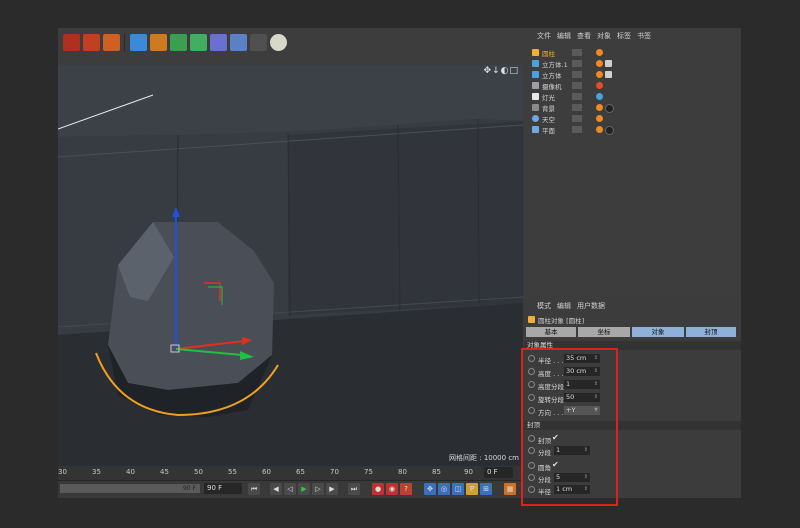 This screenshot has height=528, width=800. What do you see at coordinates (561, 321) in the screenshot?
I see `object-title: 圆柱对象 [圆柱]` at bounding box center [561, 321].